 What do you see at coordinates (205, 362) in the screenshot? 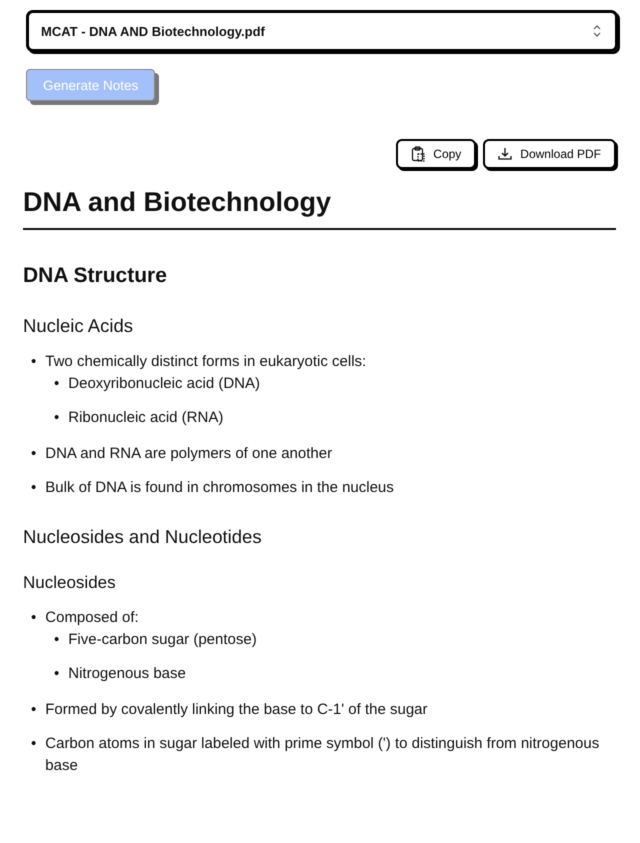
I see `bullet-item: Two chemically distinct forms in eukaryotic cells:` at bounding box center [205, 362].